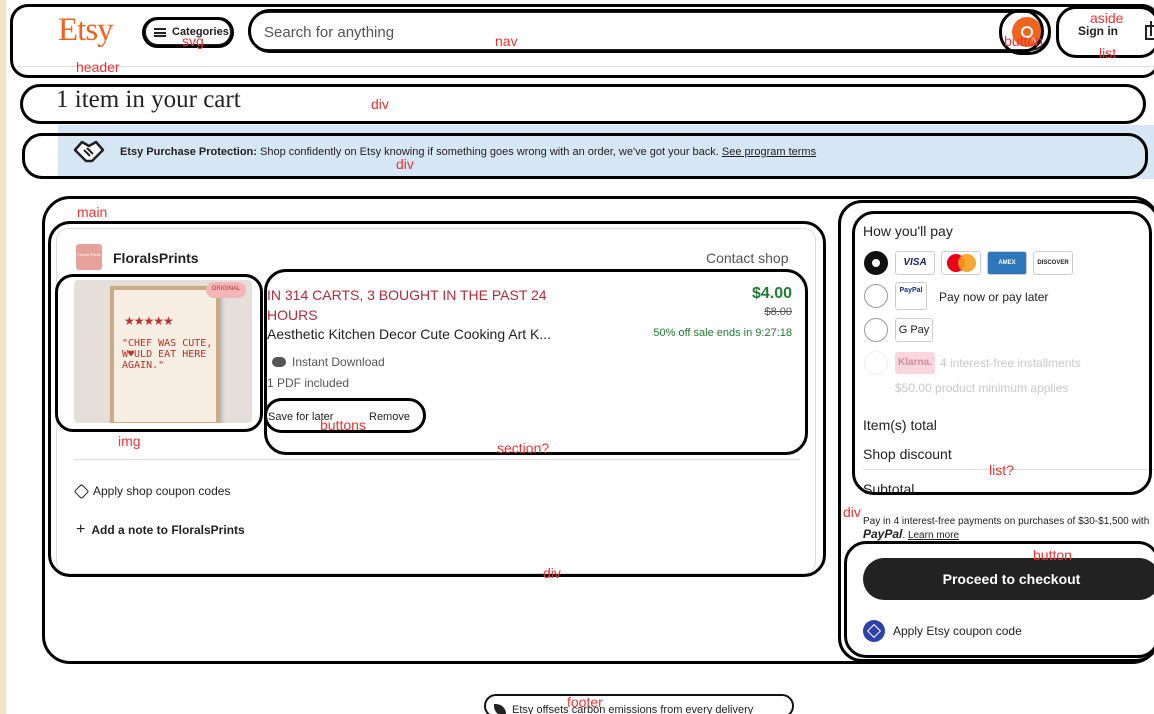  I want to click on etsy-logo: Etsy, so click(86, 30).